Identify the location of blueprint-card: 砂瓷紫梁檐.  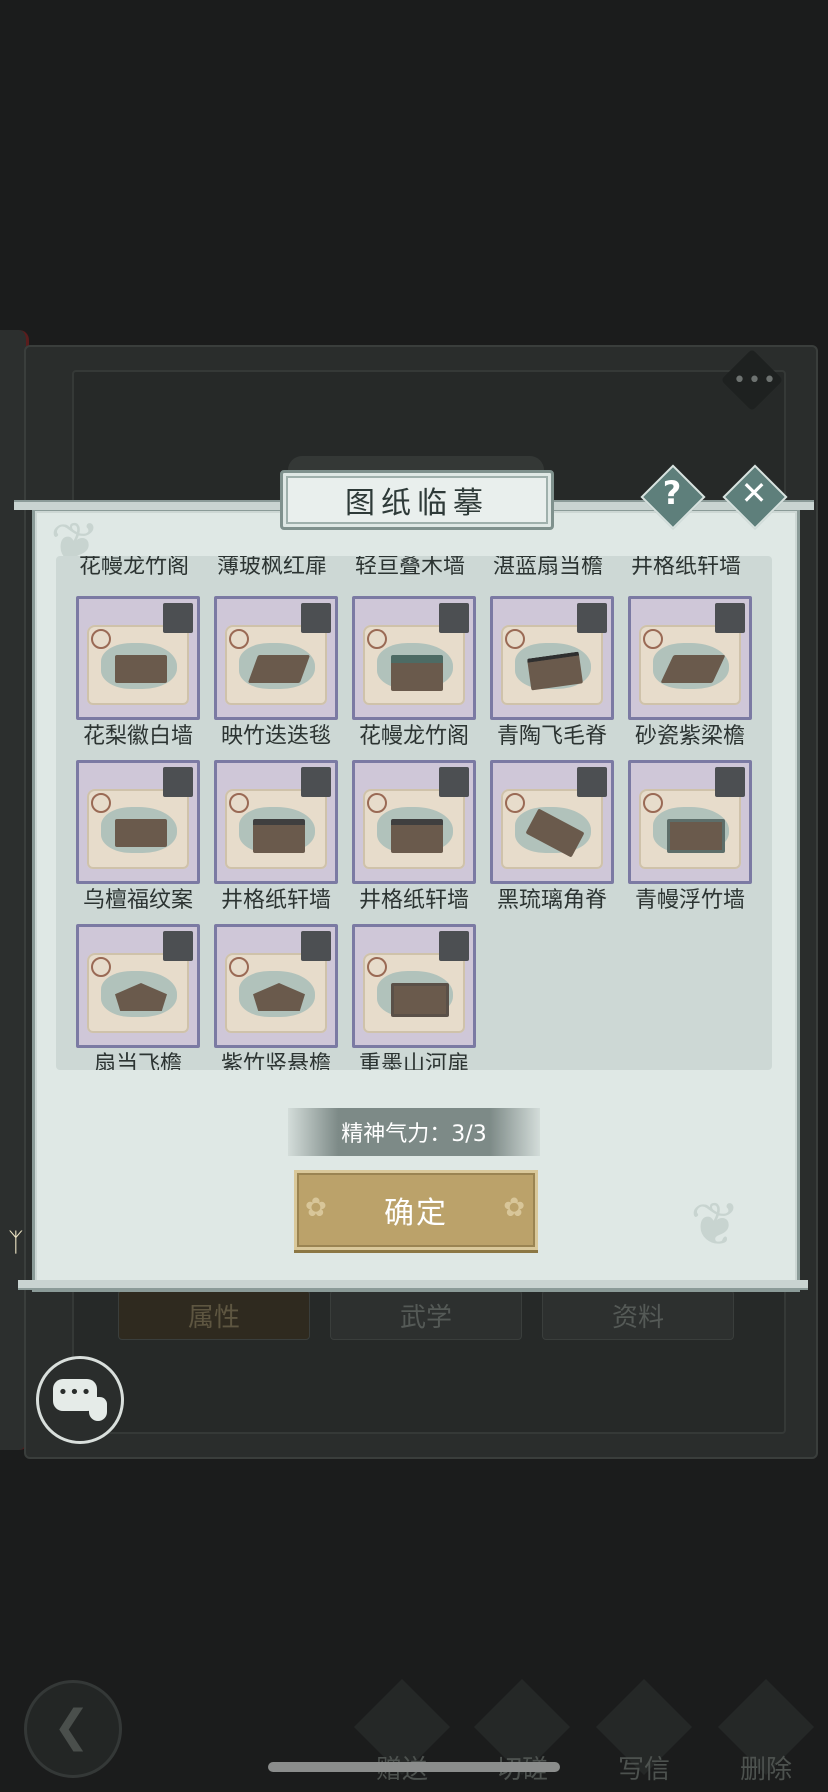
(690, 672).